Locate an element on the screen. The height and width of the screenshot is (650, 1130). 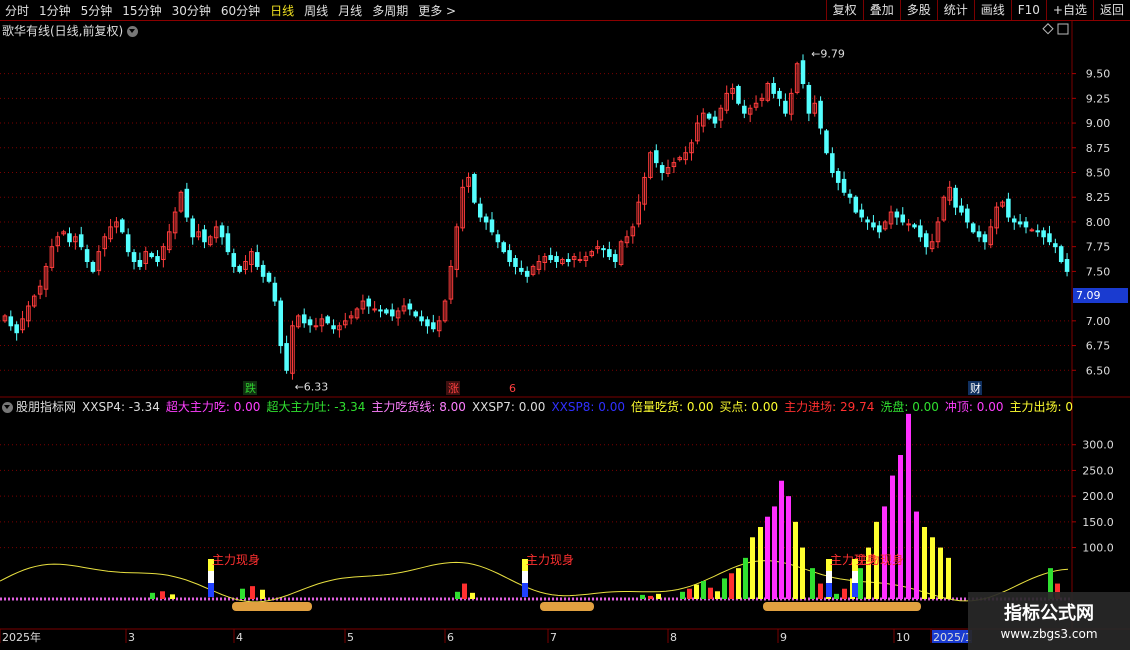
period-tab: 15分钟 is located at coordinates (141, 10).